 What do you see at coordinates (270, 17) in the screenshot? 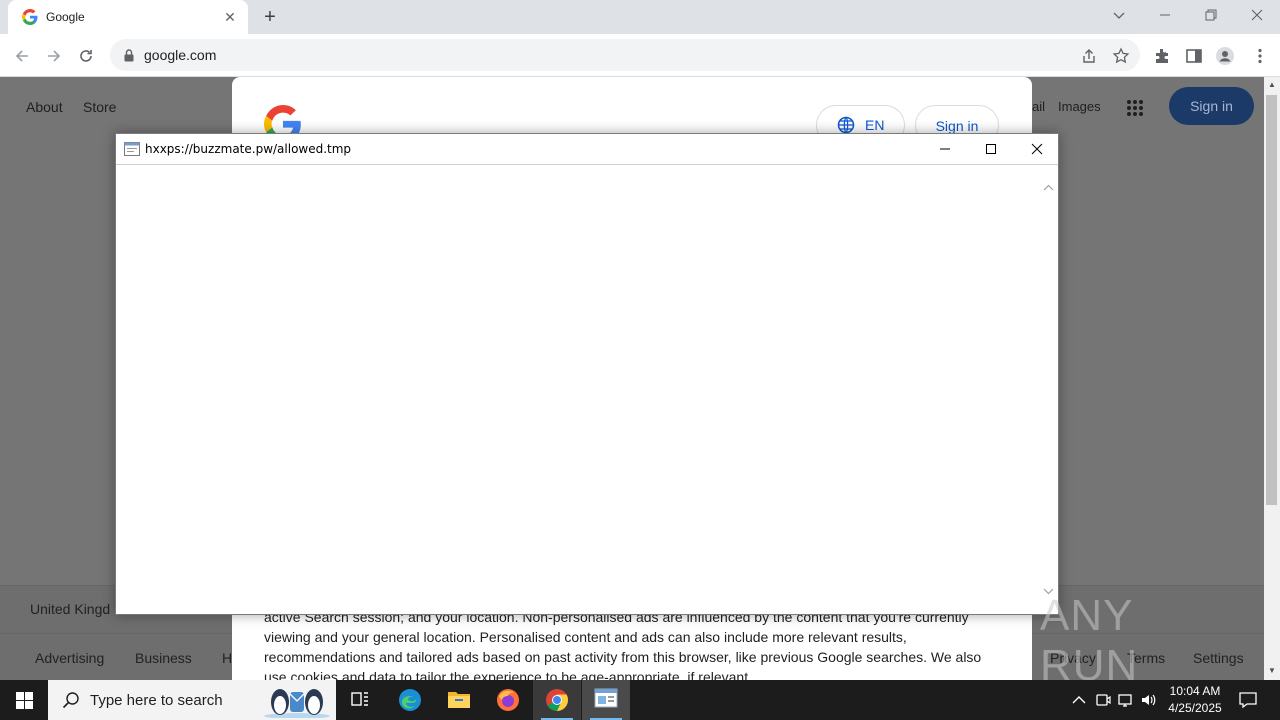
I see `new-tab-button: +` at bounding box center [270, 17].